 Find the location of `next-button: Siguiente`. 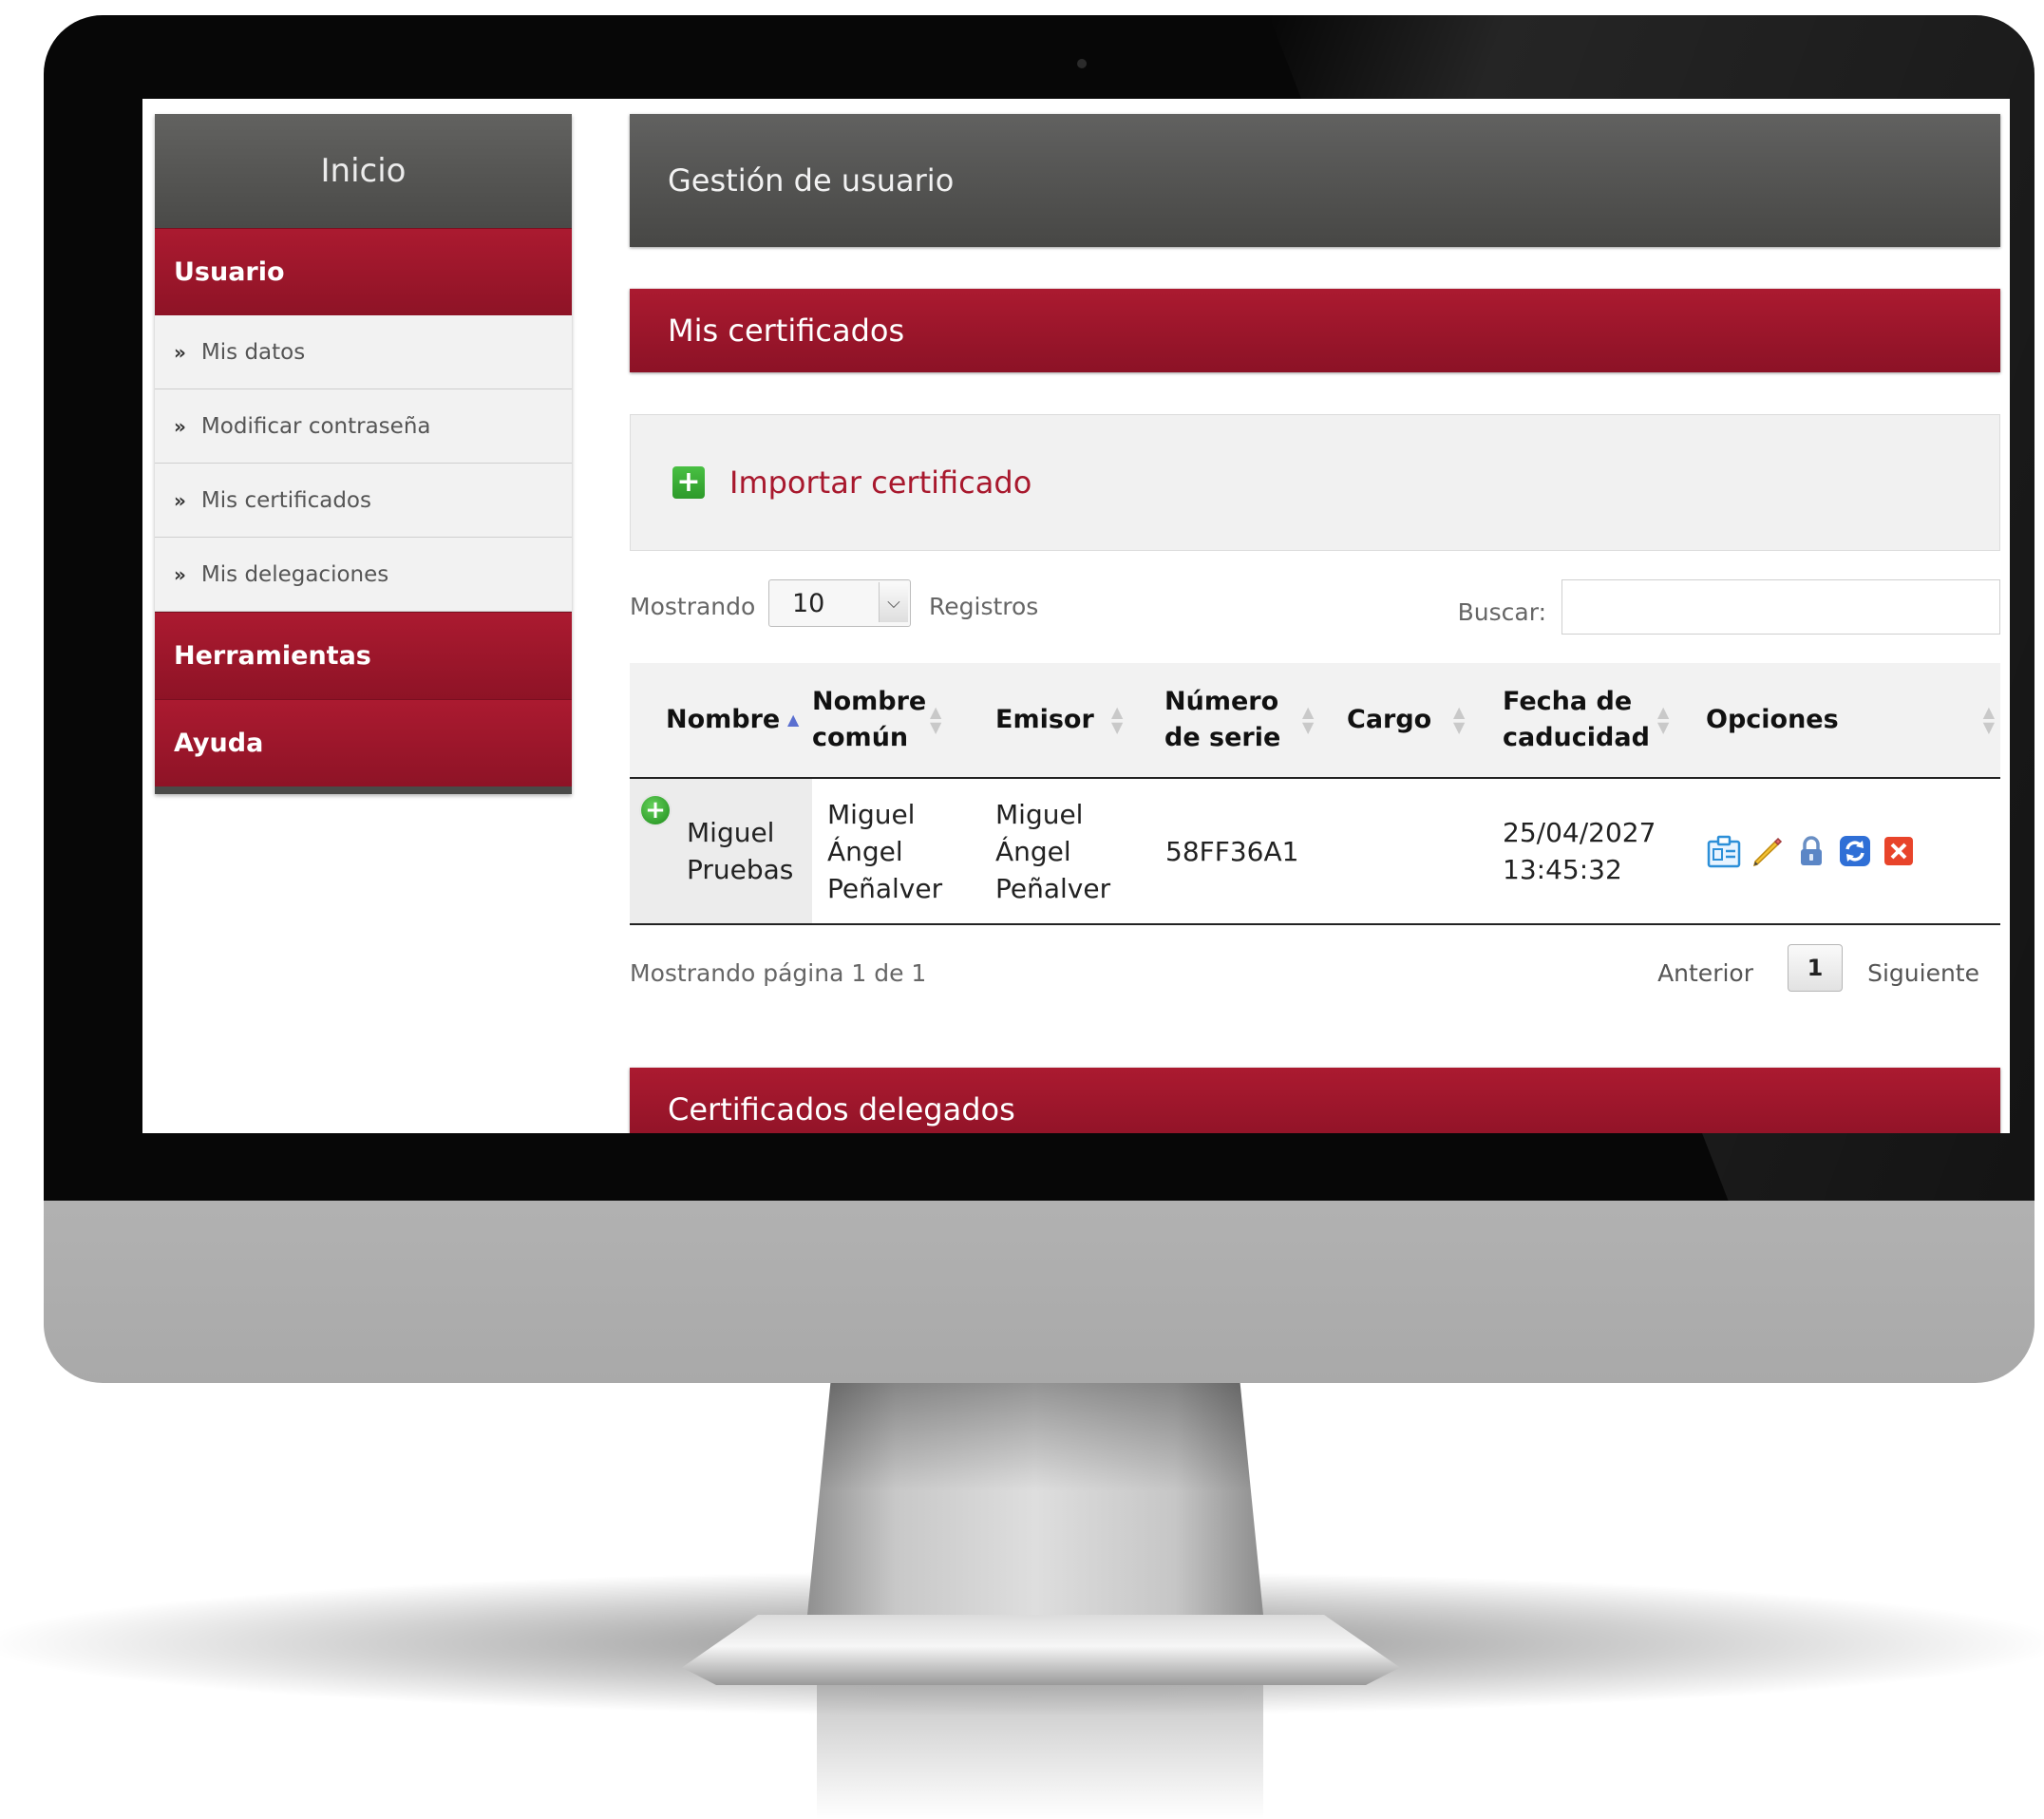

next-button: Siguiente is located at coordinates (1923, 973).